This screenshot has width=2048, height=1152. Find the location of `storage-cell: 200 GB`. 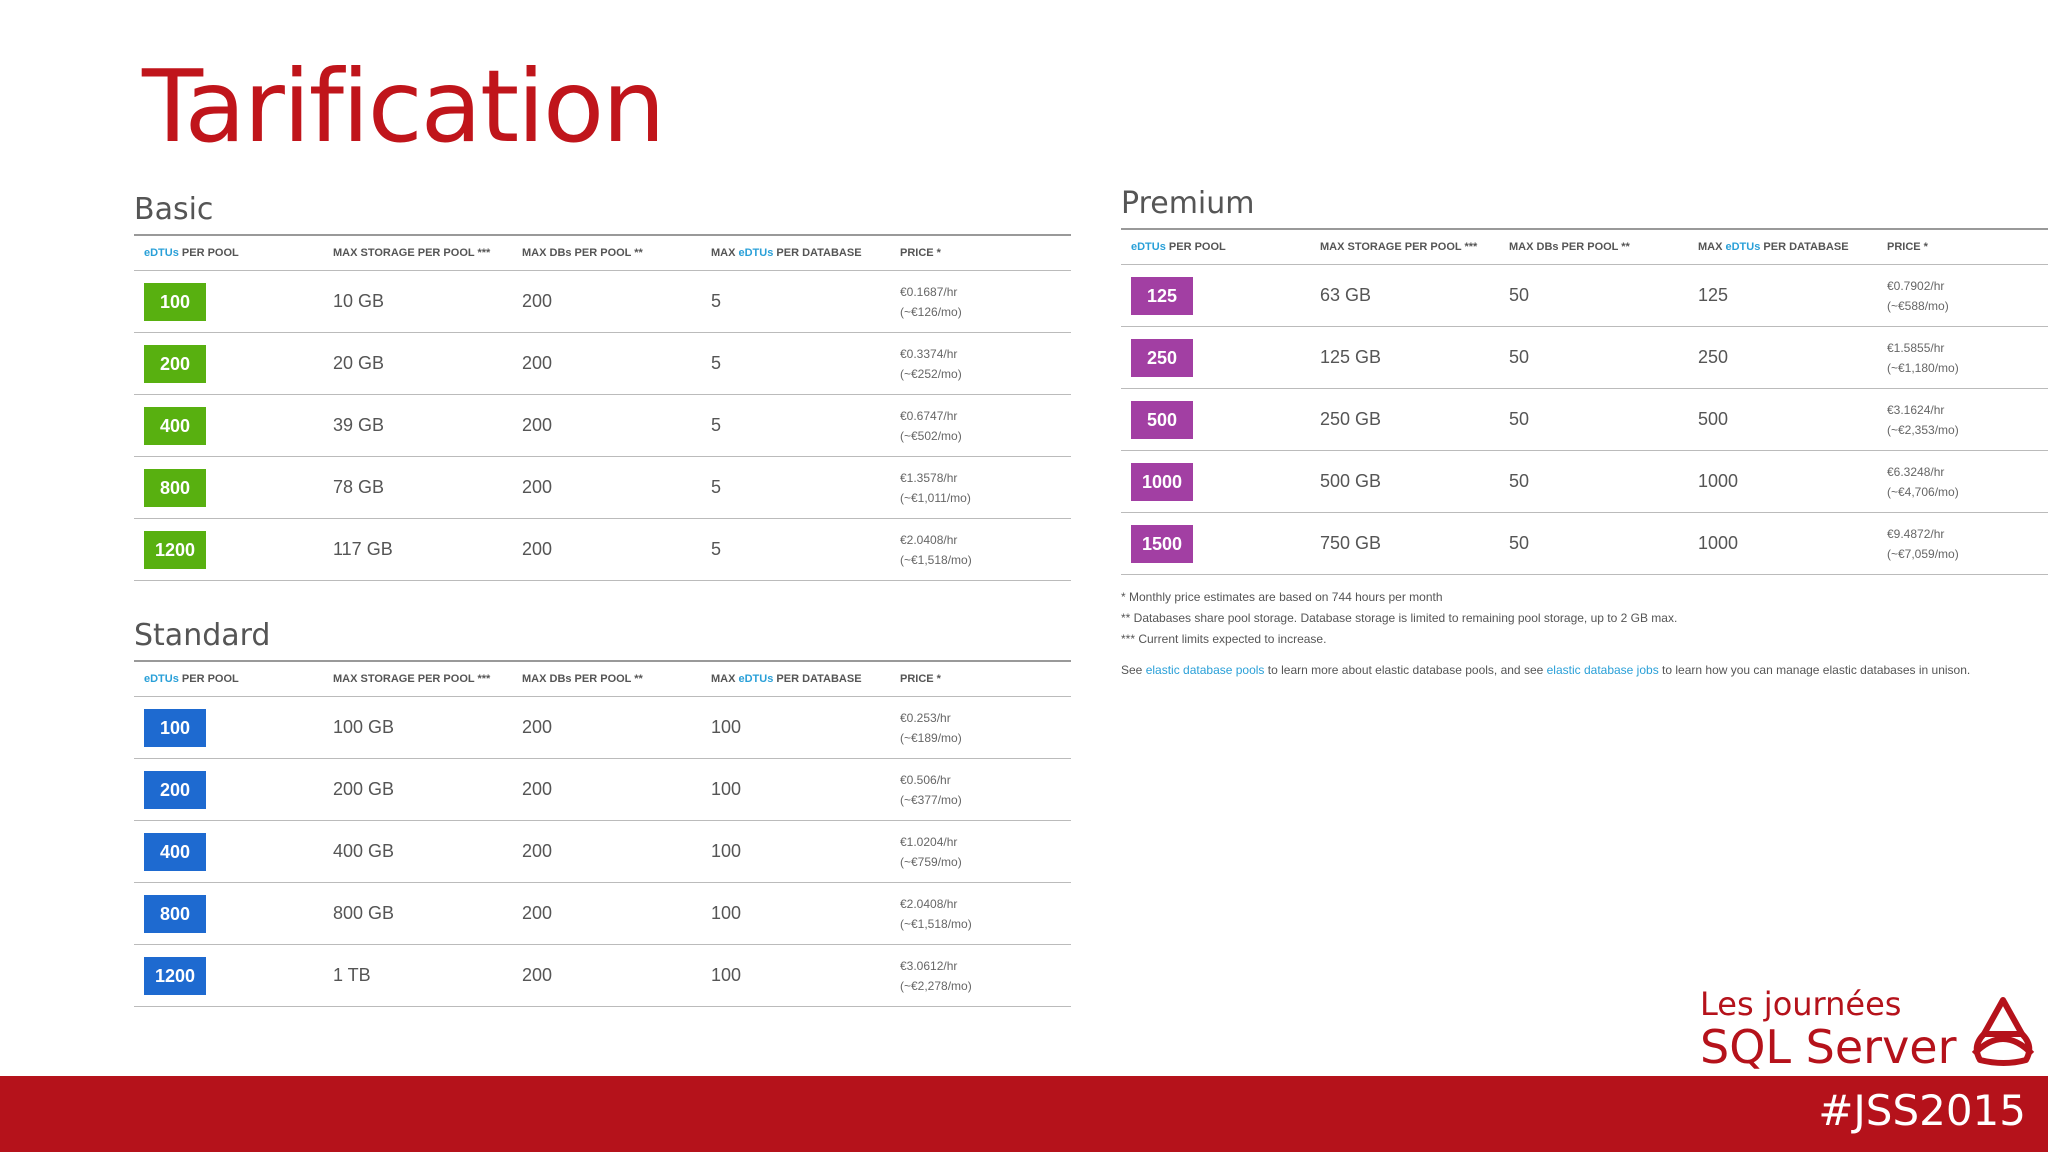

storage-cell: 200 GB is located at coordinates (417, 789).